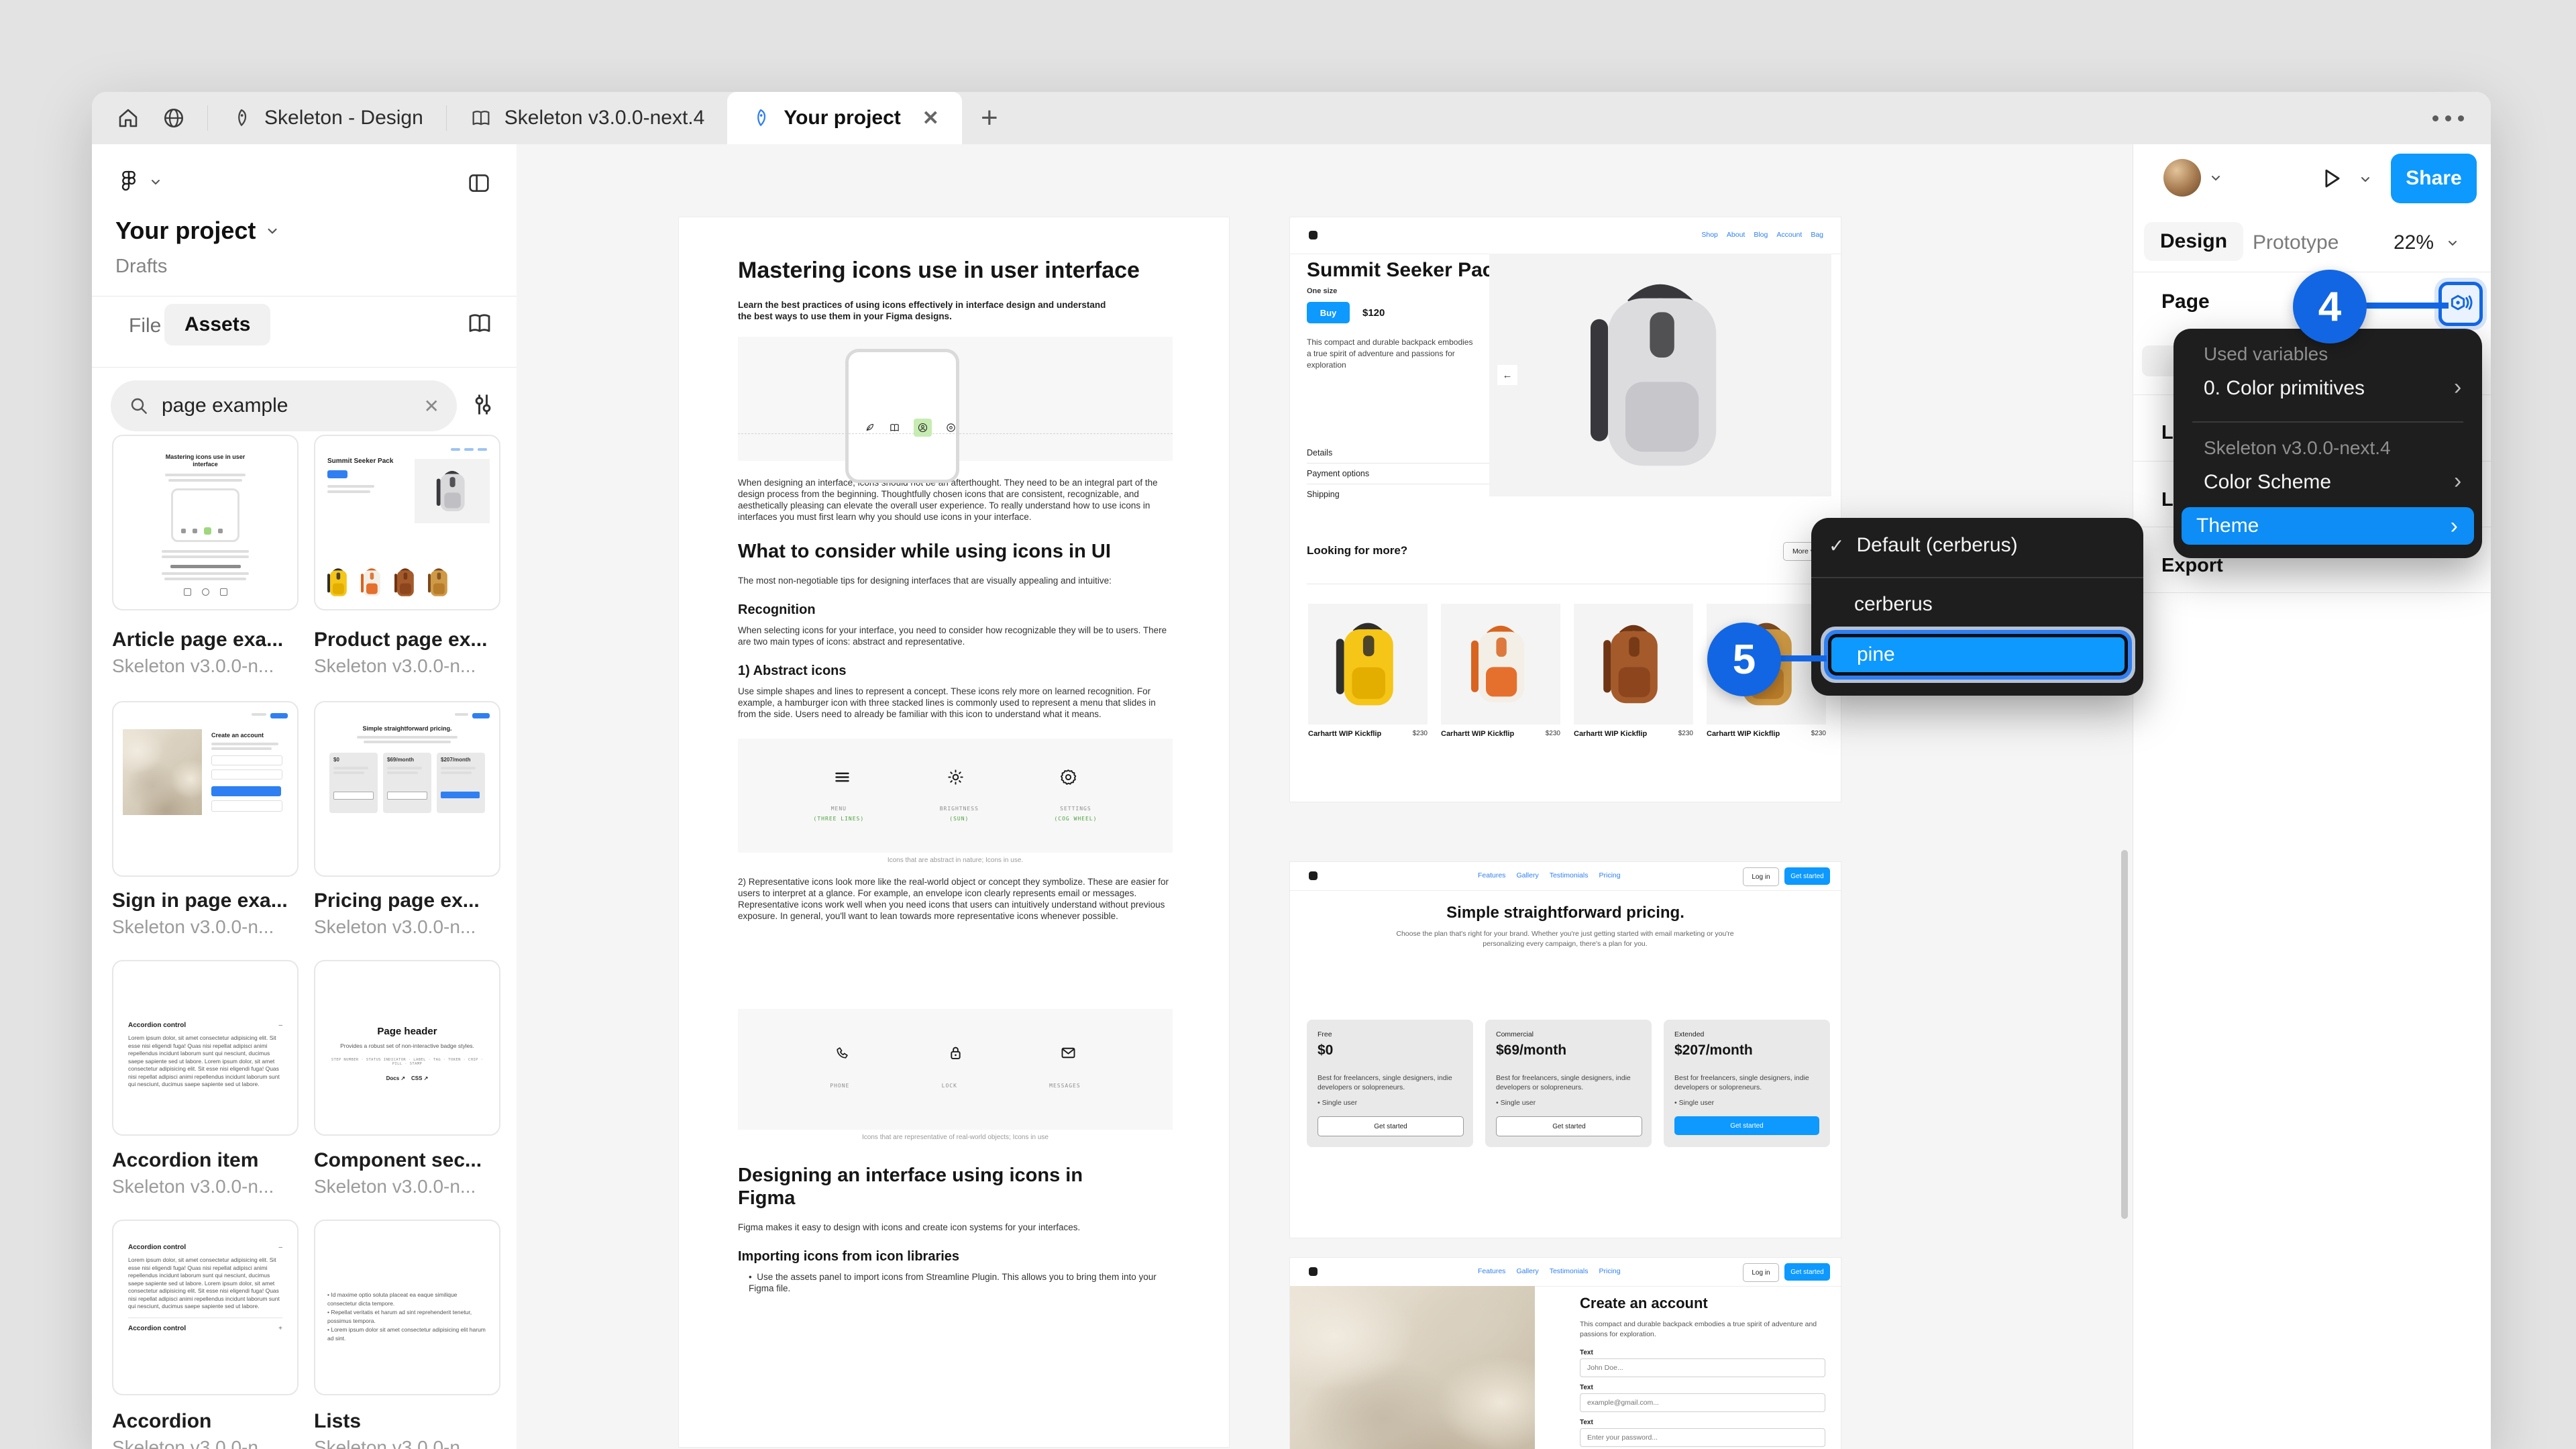 The height and width of the screenshot is (1449, 2576). I want to click on tab-file: File, so click(145, 326).